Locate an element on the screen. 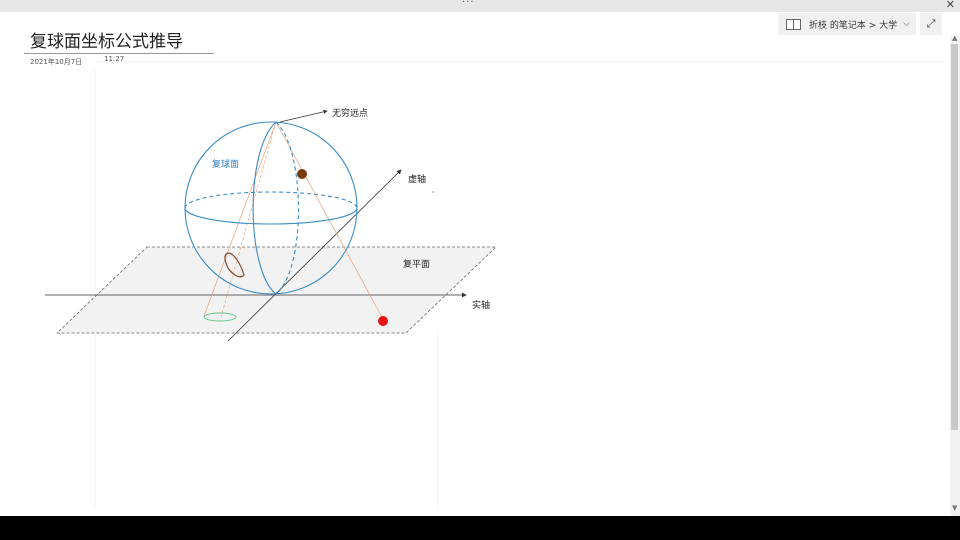  label-imaginary-axis: 虚轴 is located at coordinates (417, 179).